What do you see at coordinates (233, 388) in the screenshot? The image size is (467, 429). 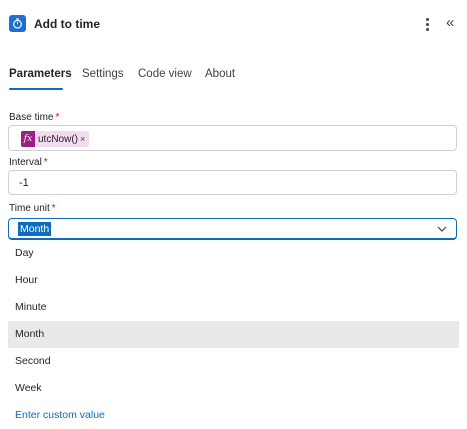 I see `option-week: Week` at bounding box center [233, 388].